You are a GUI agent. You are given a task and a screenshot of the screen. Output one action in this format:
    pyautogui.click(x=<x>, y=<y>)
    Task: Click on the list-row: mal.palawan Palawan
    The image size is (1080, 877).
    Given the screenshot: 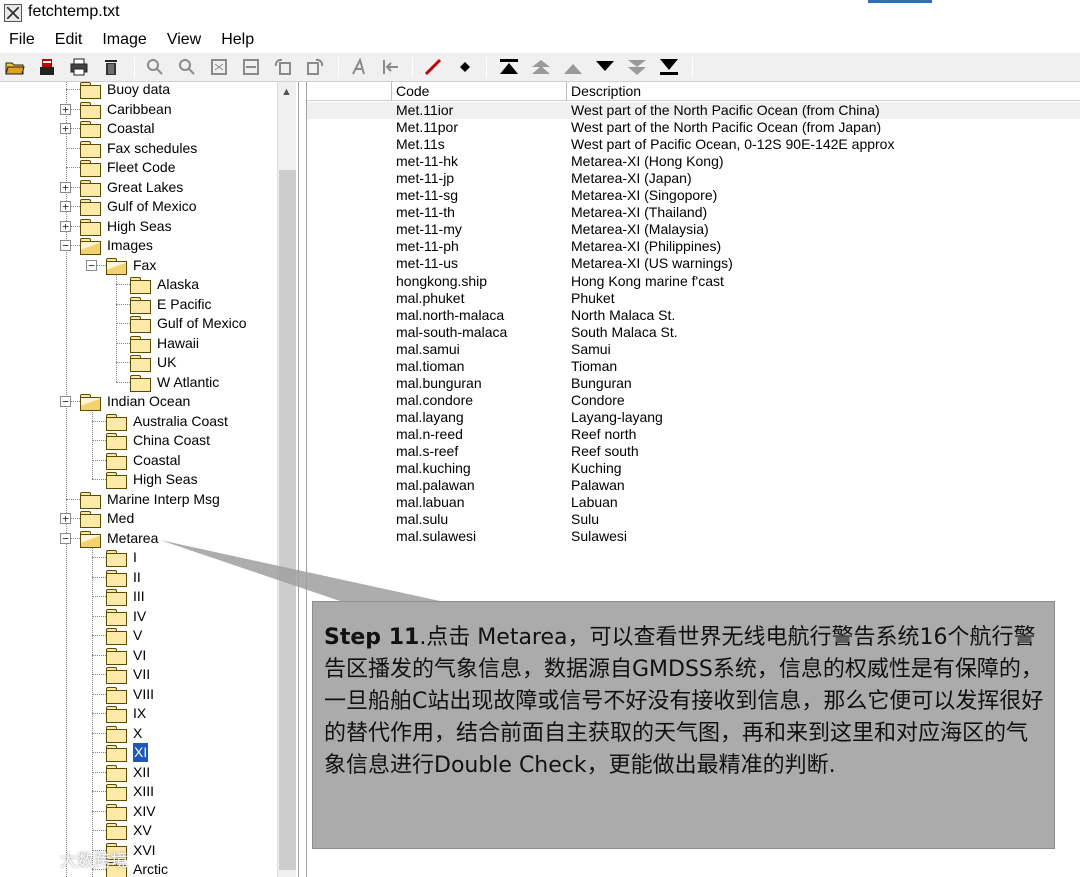 What is the action you would take?
    pyautogui.click(x=693, y=485)
    